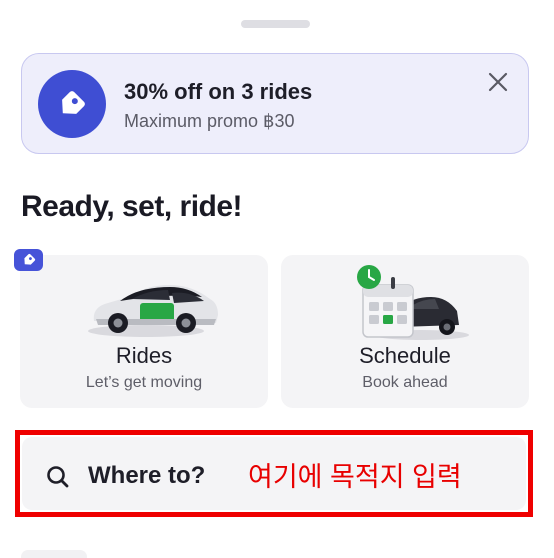 Image resolution: width=554 pixels, height=558 pixels. What do you see at coordinates (275, 24) in the screenshot?
I see `drag-handle` at bounding box center [275, 24].